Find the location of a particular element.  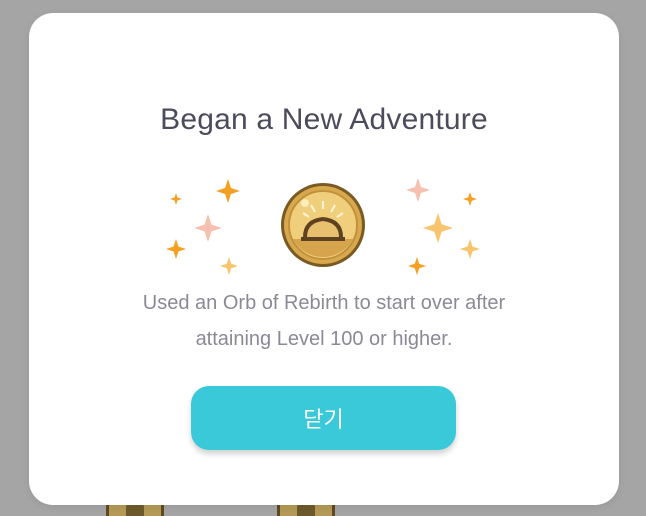

reward-illustration is located at coordinates (323, 226).